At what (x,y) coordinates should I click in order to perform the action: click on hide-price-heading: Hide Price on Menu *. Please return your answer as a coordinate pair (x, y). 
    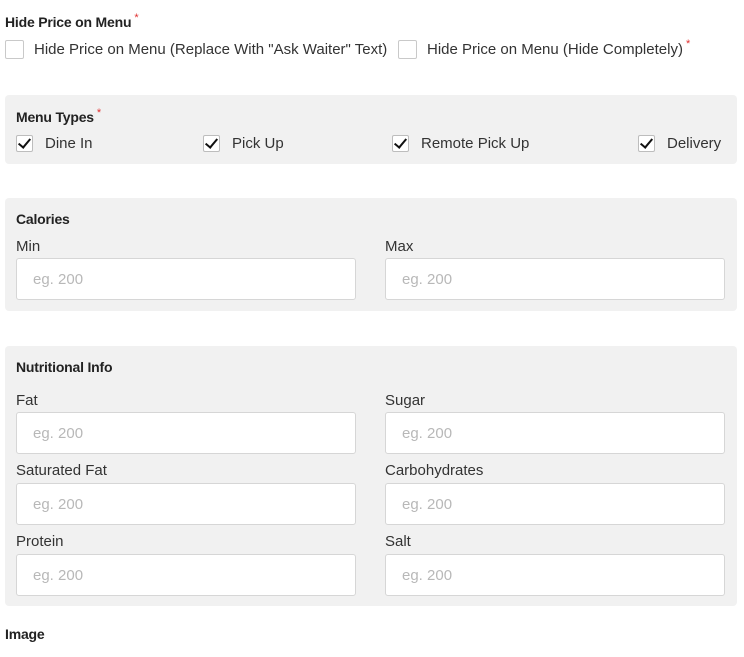
    Looking at the image, I should click on (72, 21).